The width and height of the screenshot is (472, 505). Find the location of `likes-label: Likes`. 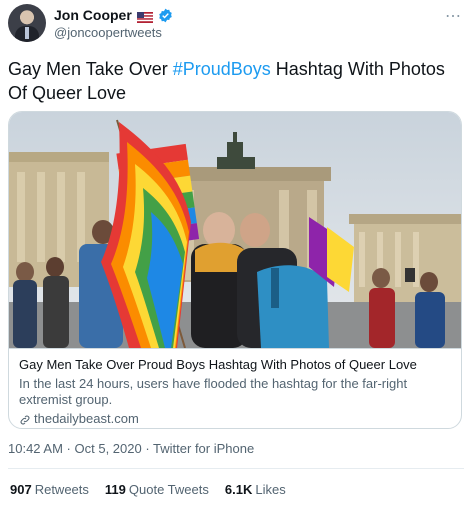

likes-label: Likes is located at coordinates (270, 489).